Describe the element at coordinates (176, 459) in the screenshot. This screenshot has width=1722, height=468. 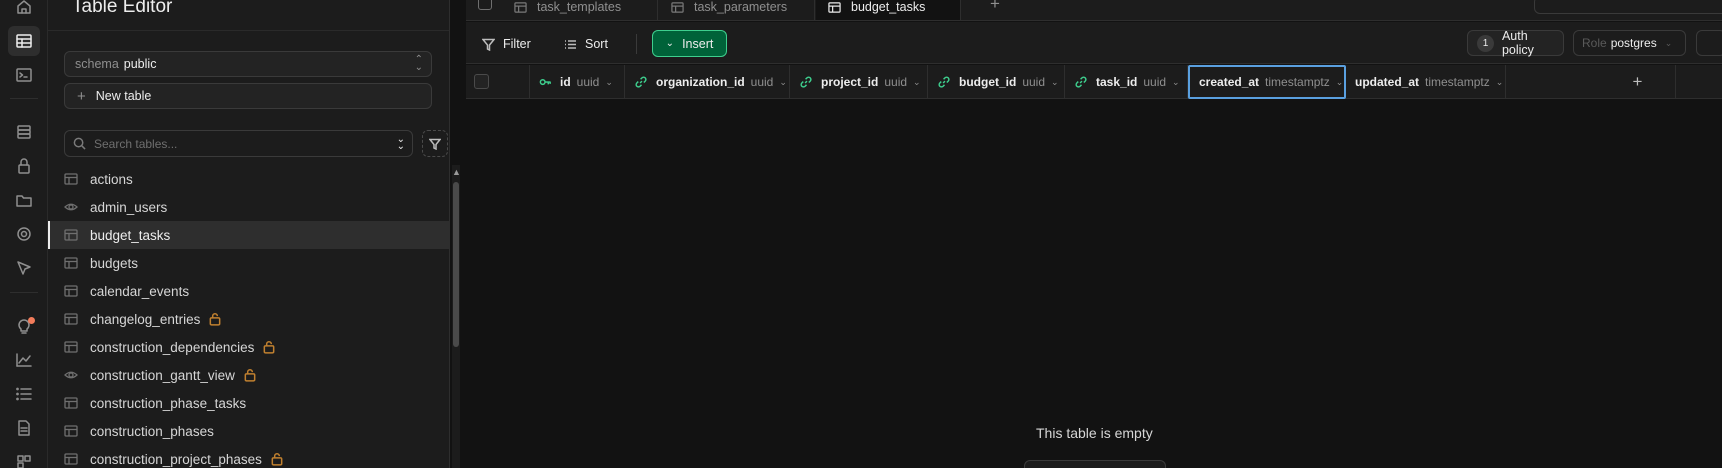
I see `table-name: construction_project_phases` at that location.